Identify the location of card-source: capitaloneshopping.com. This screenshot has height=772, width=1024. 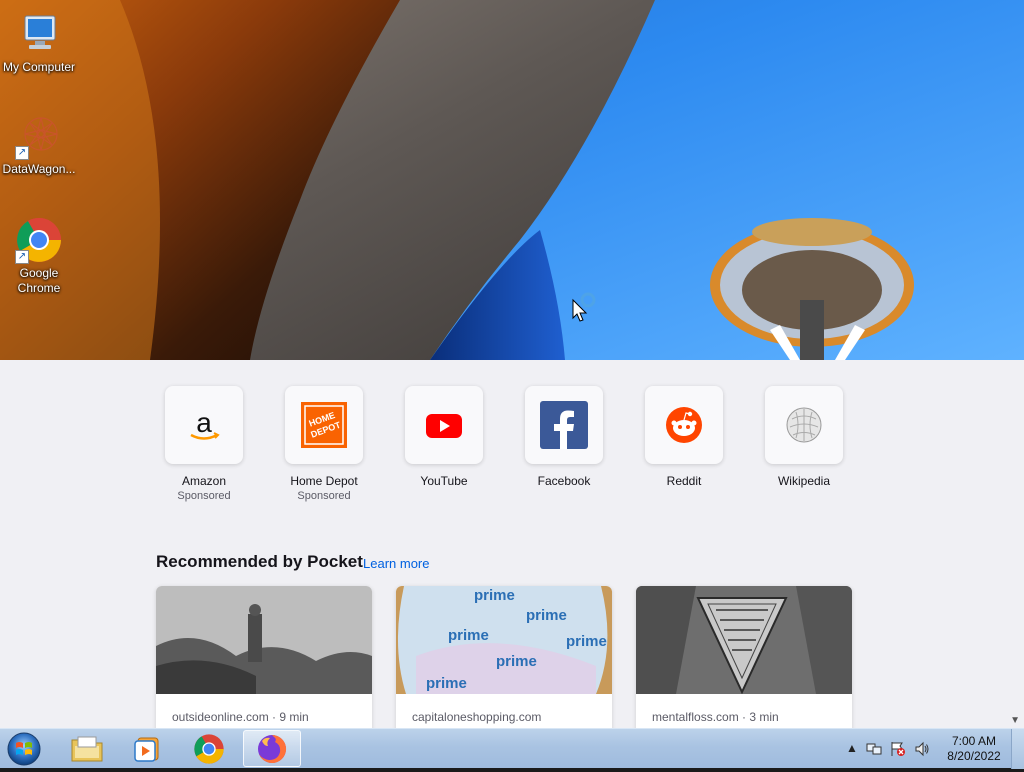
(477, 717).